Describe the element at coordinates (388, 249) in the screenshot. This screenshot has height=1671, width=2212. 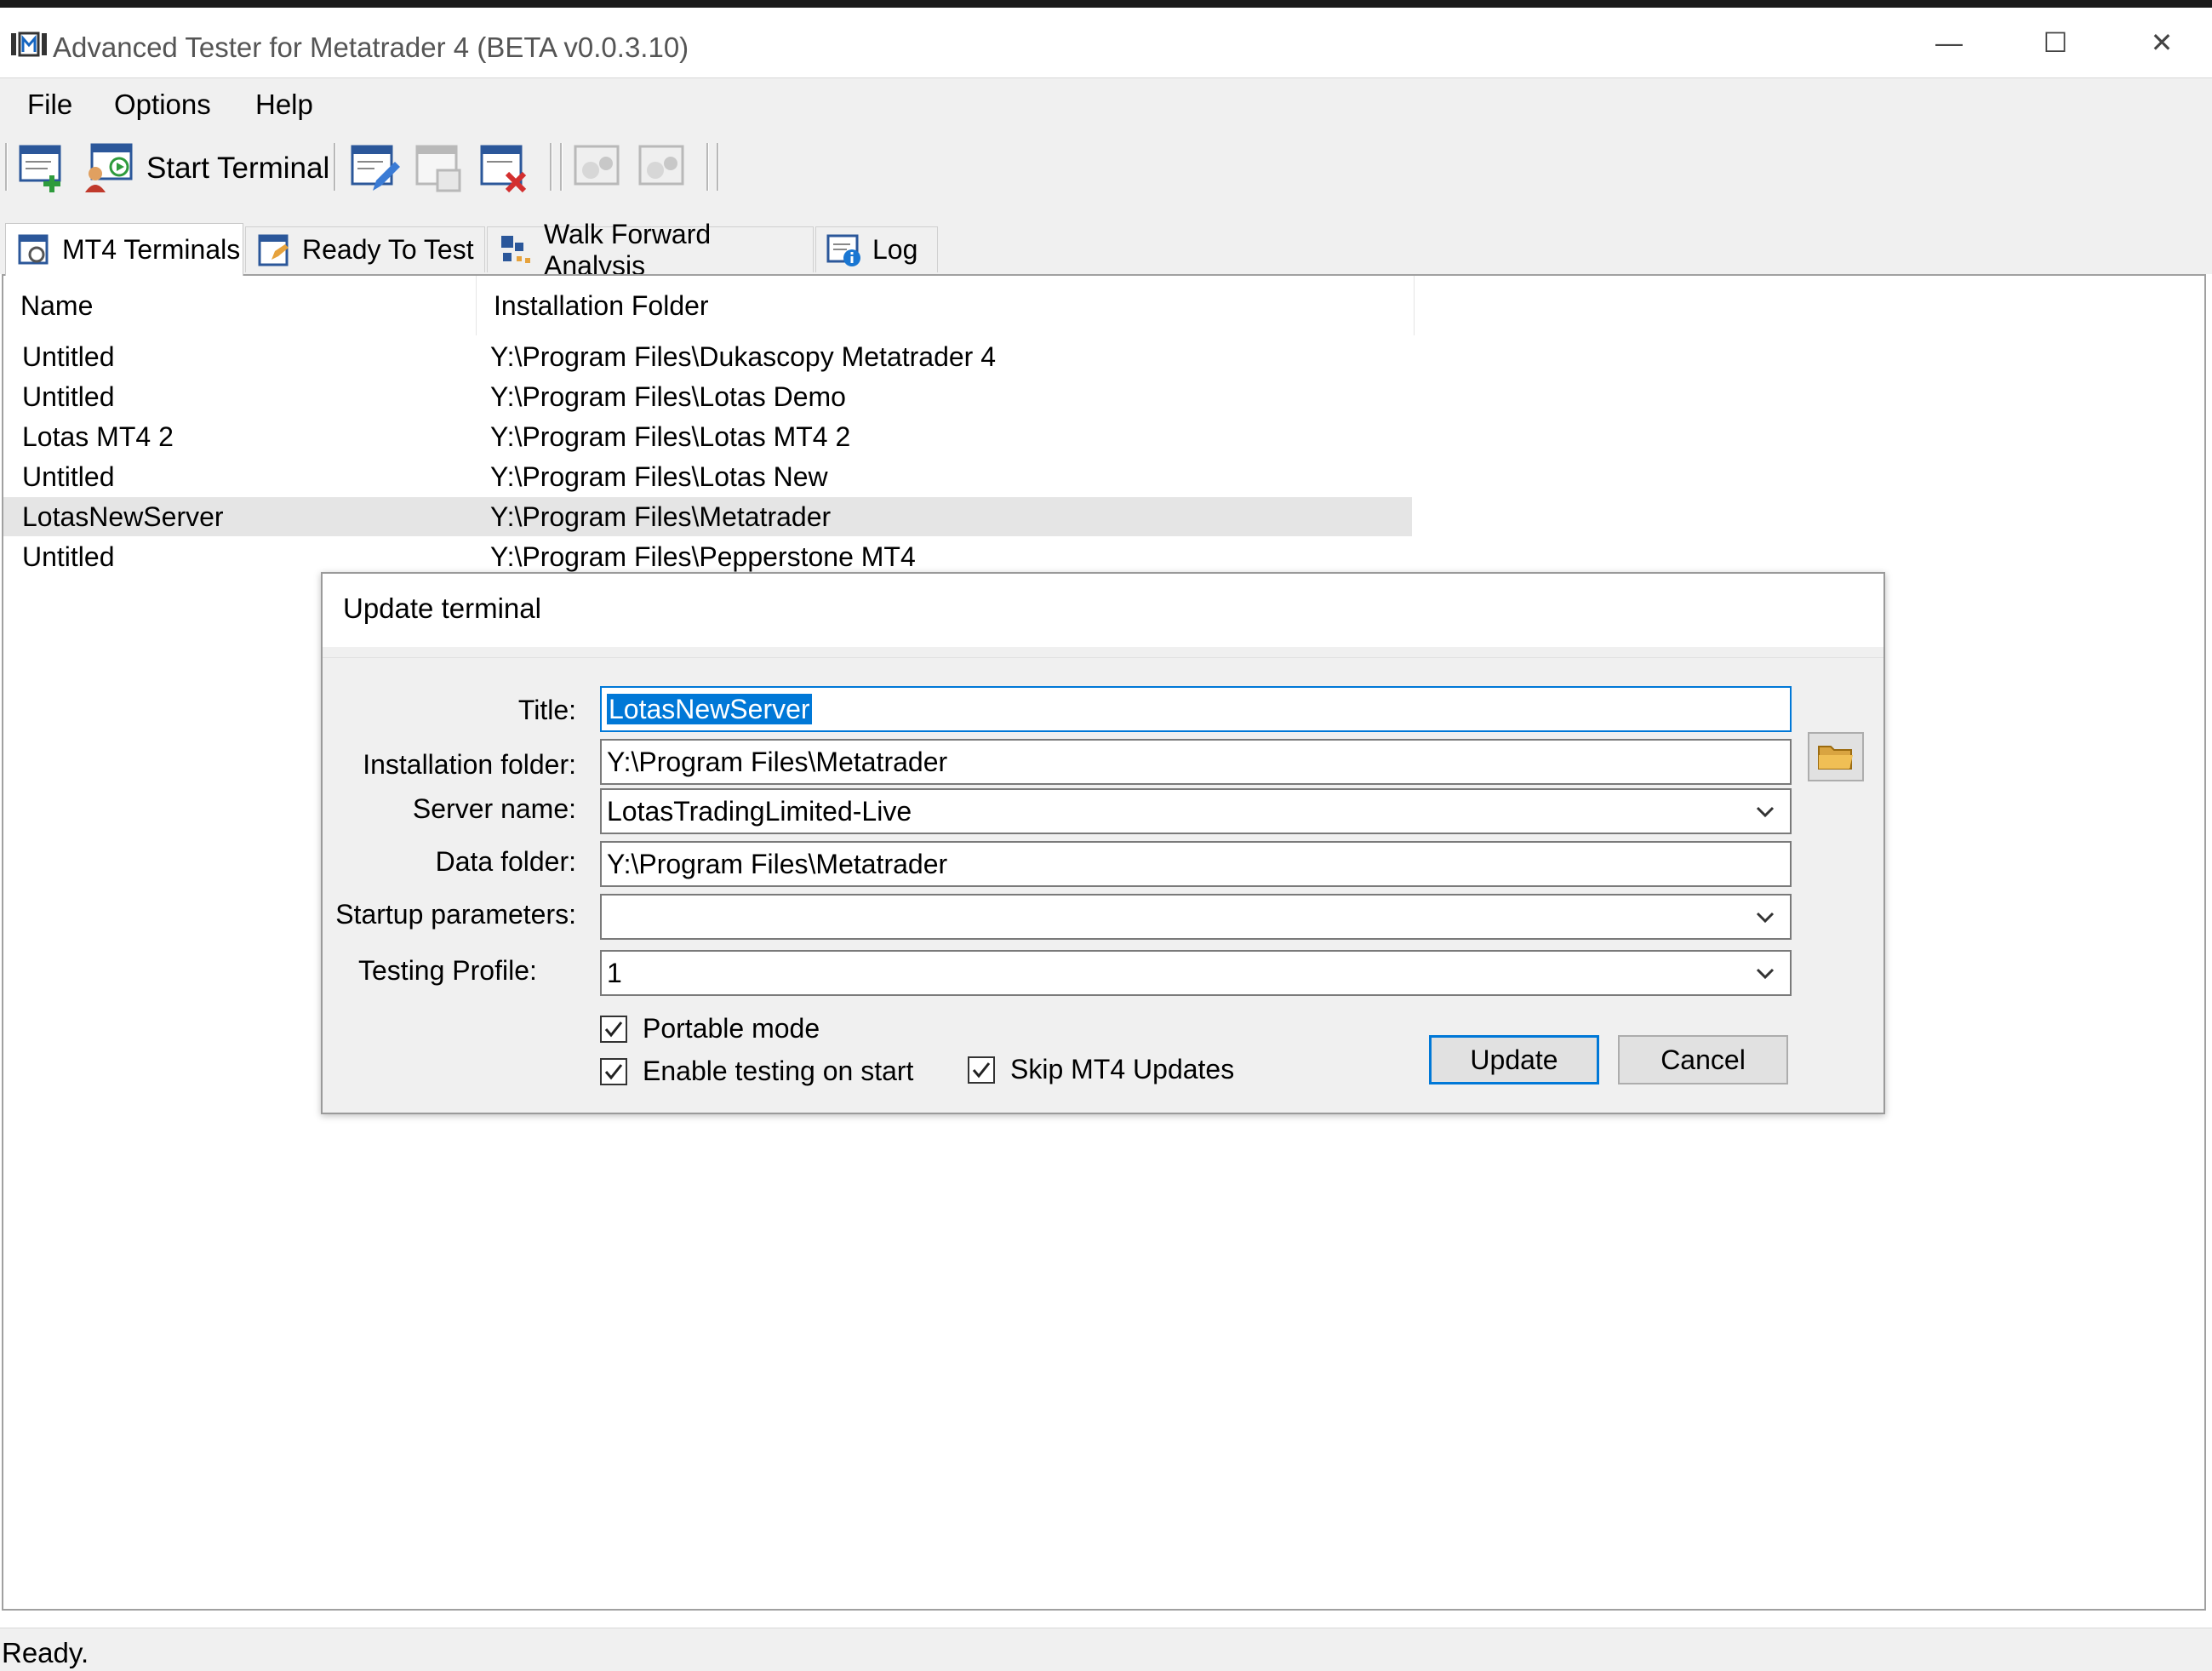
I see `tab-label: Ready To Test` at that location.